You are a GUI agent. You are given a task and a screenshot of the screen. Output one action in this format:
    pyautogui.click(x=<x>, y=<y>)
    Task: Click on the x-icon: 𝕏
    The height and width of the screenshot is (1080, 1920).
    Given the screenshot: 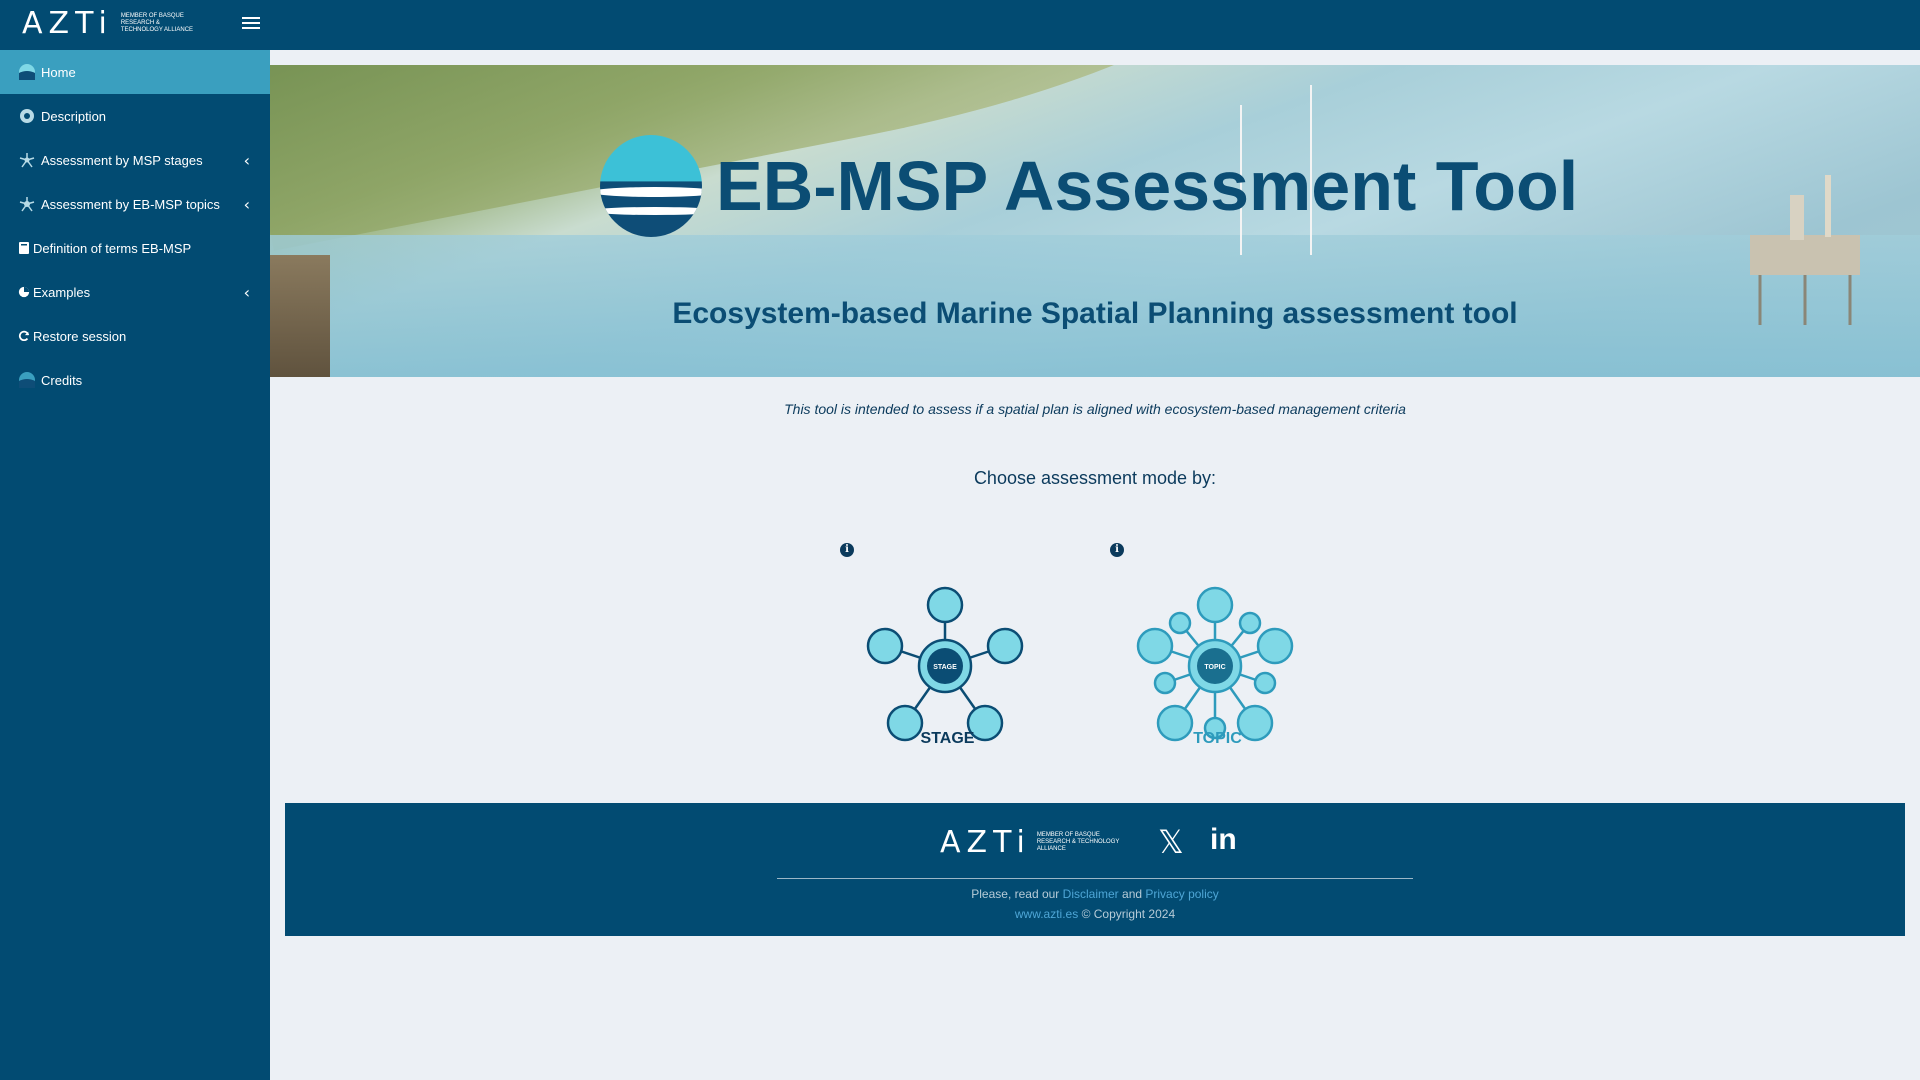 What is the action you would take?
    pyautogui.click(x=1171, y=842)
    